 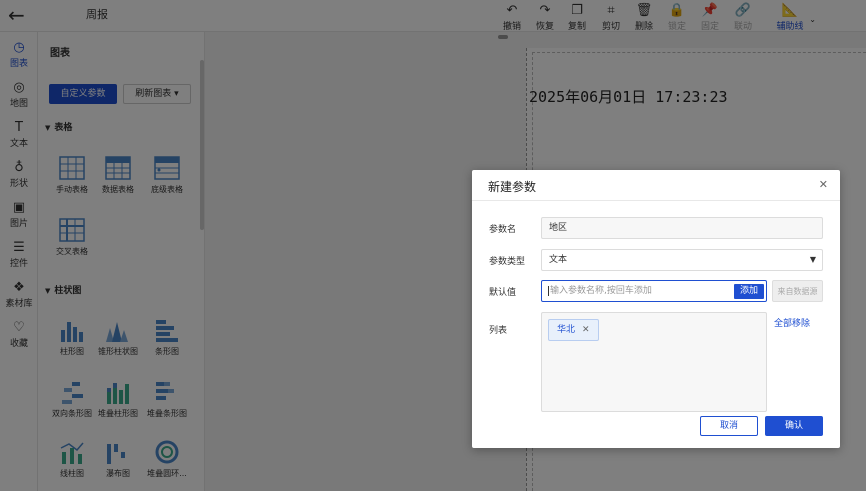 I want to click on param-type-label: 参数类型, so click(x=507, y=262).